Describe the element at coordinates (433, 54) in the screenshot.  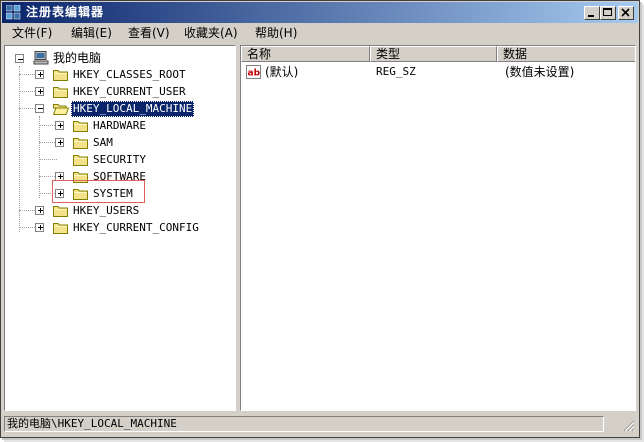
I see `column-header-type: 类型` at that location.